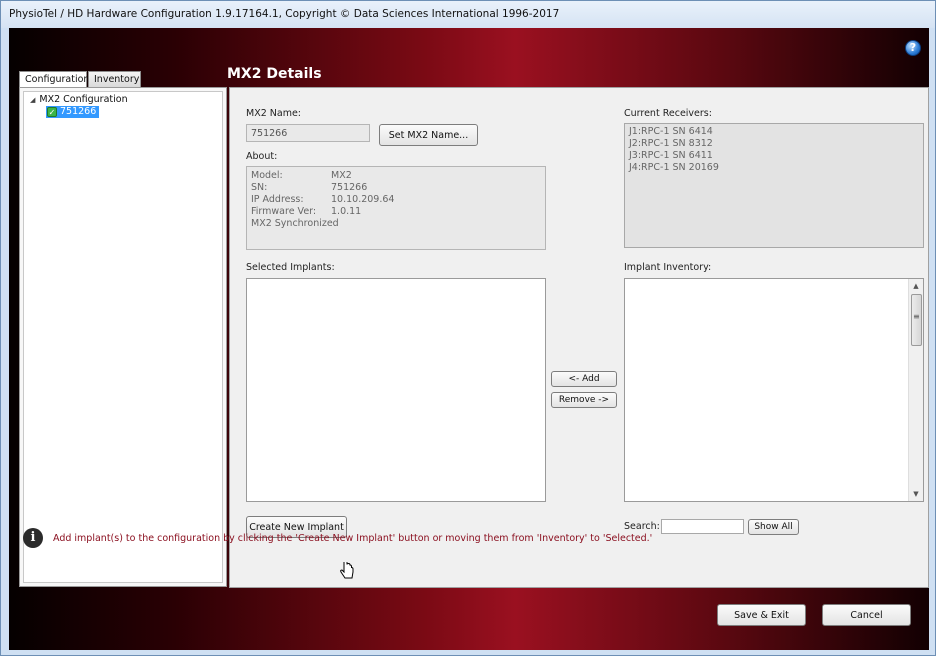 The image size is (936, 656). Describe the element at coordinates (295, 223) in the screenshot. I see `sync-status: MX2 Synchronized` at that location.